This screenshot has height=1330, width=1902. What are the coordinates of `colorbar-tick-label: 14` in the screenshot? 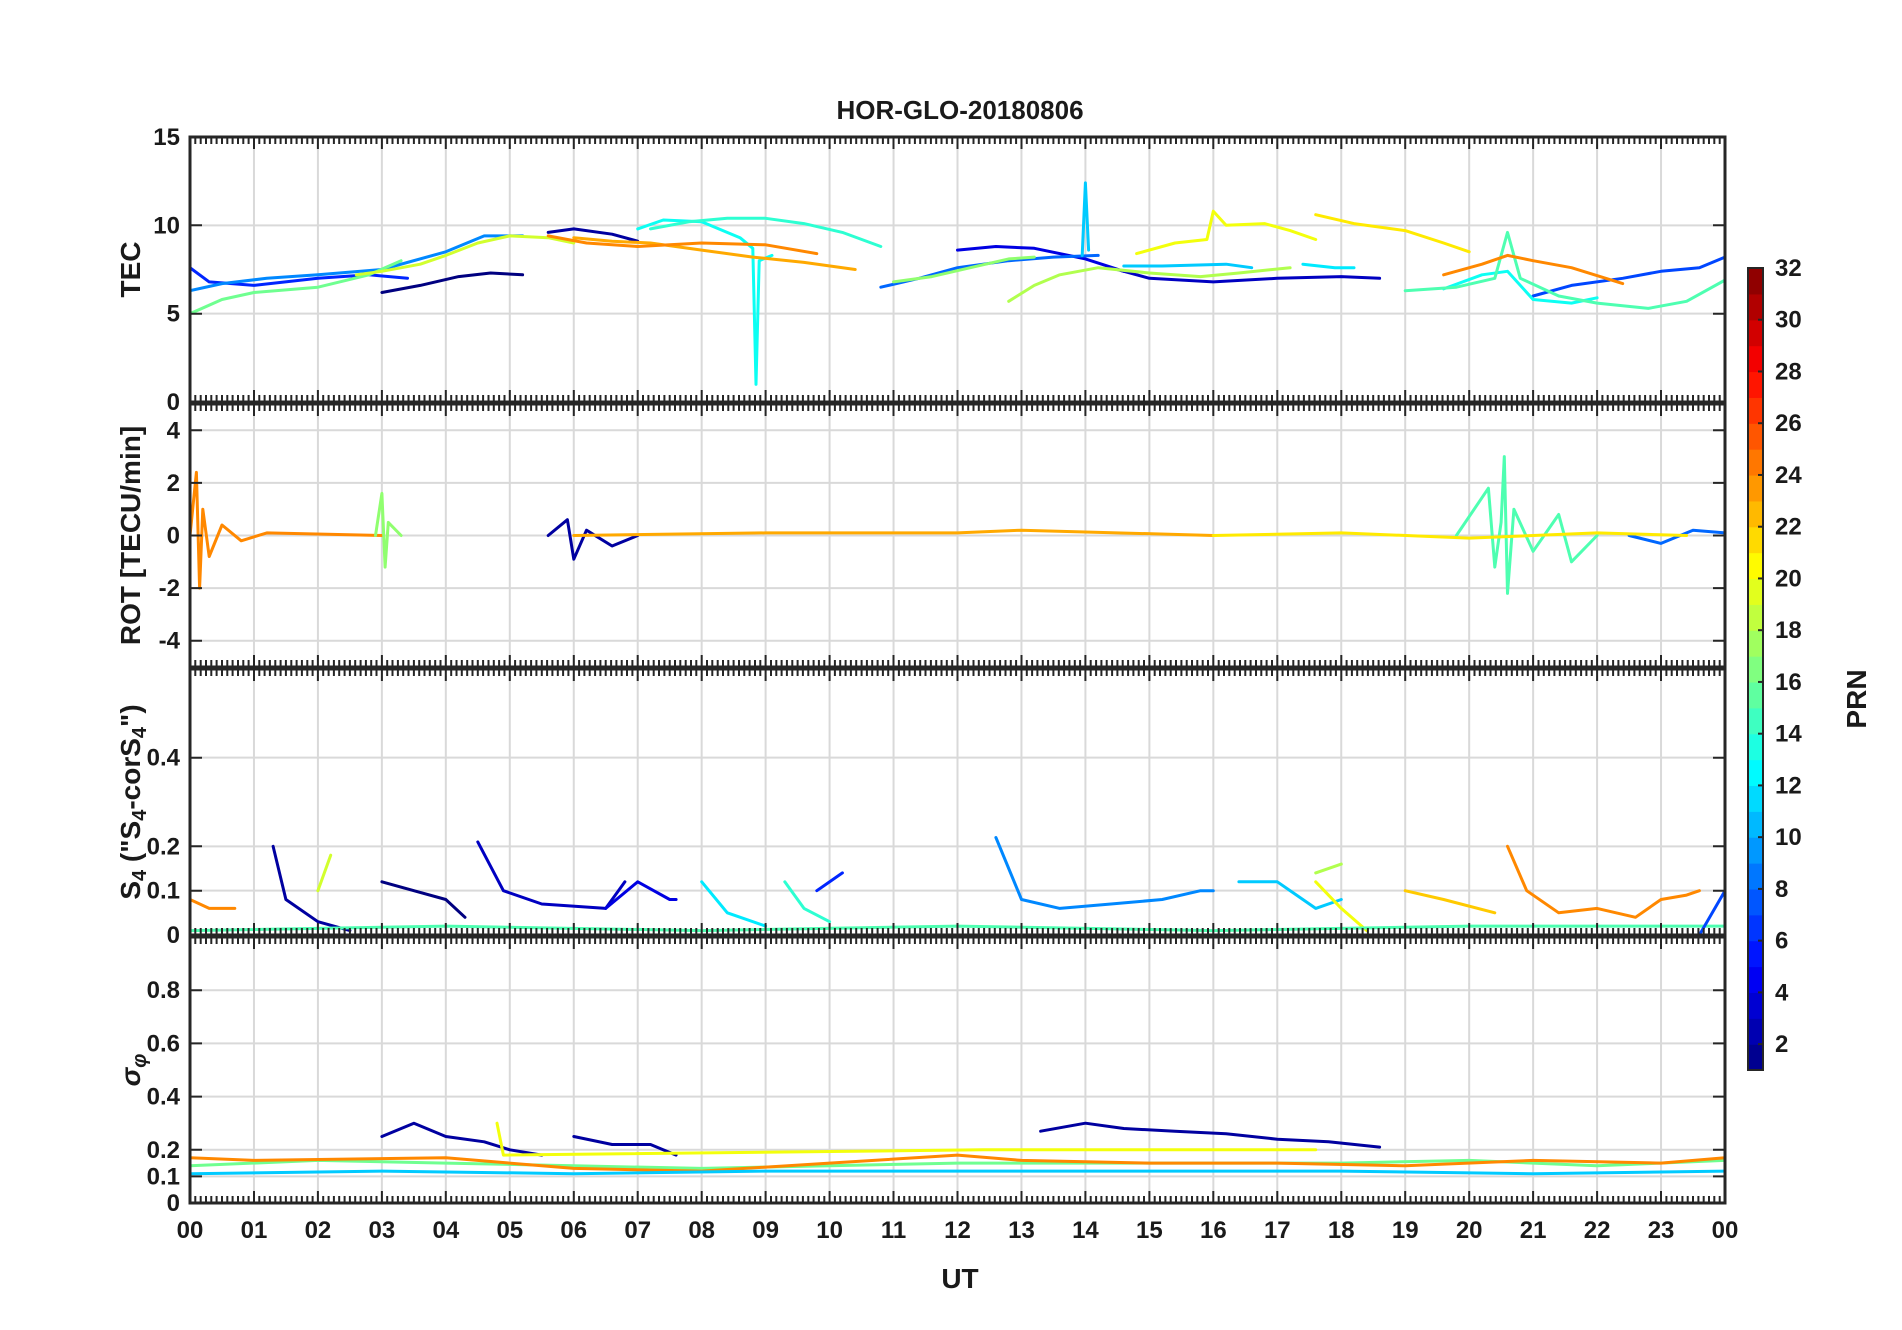 It's located at (1788, 734).